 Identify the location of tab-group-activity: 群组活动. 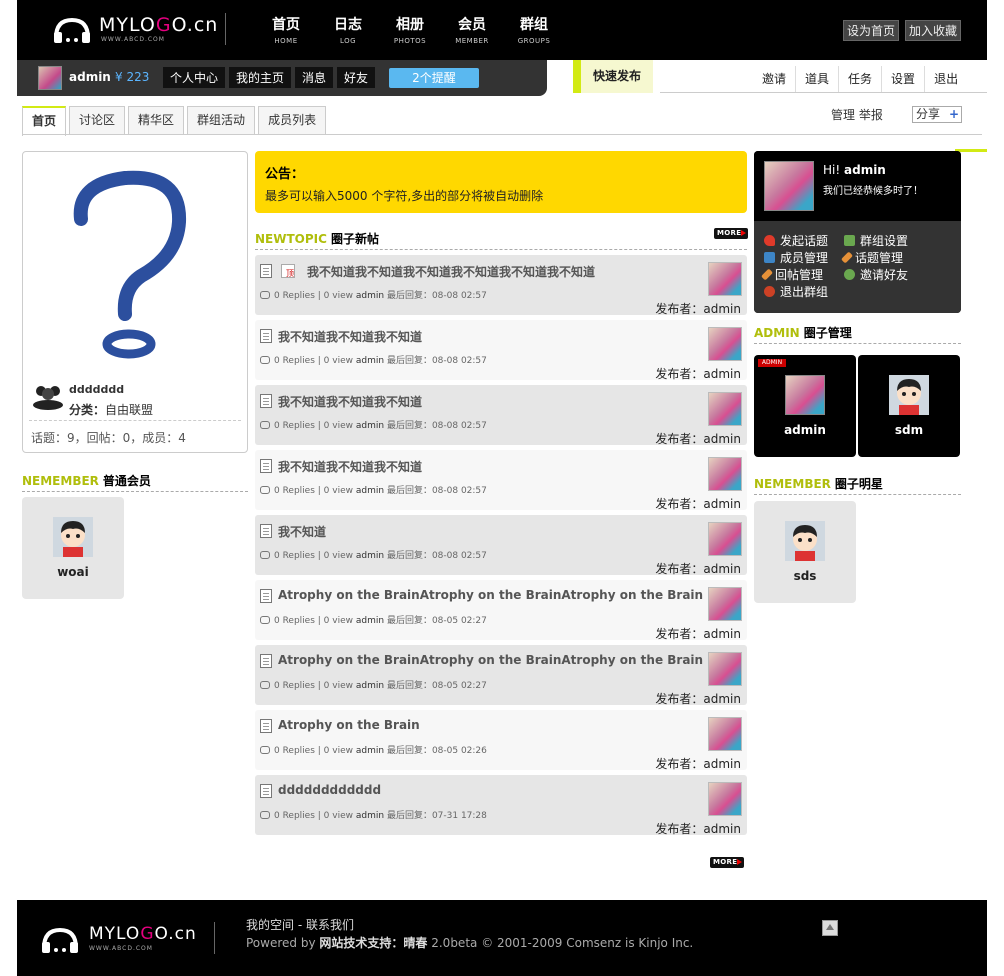
(221, 120).